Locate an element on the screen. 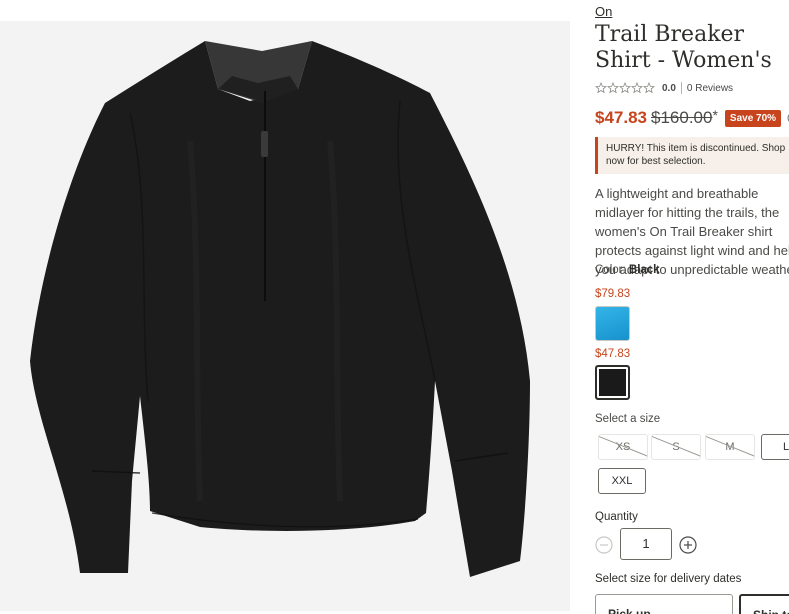  rating-value: 0.0 is located at coordinates (669, 88).